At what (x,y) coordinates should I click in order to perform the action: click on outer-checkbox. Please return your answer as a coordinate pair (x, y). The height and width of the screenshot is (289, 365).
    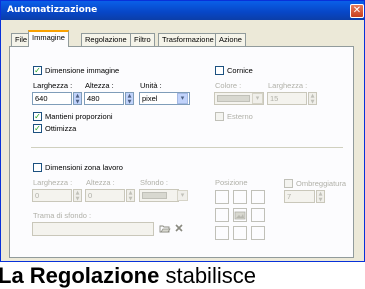
    Looking at the image, I should click on (219, 116).